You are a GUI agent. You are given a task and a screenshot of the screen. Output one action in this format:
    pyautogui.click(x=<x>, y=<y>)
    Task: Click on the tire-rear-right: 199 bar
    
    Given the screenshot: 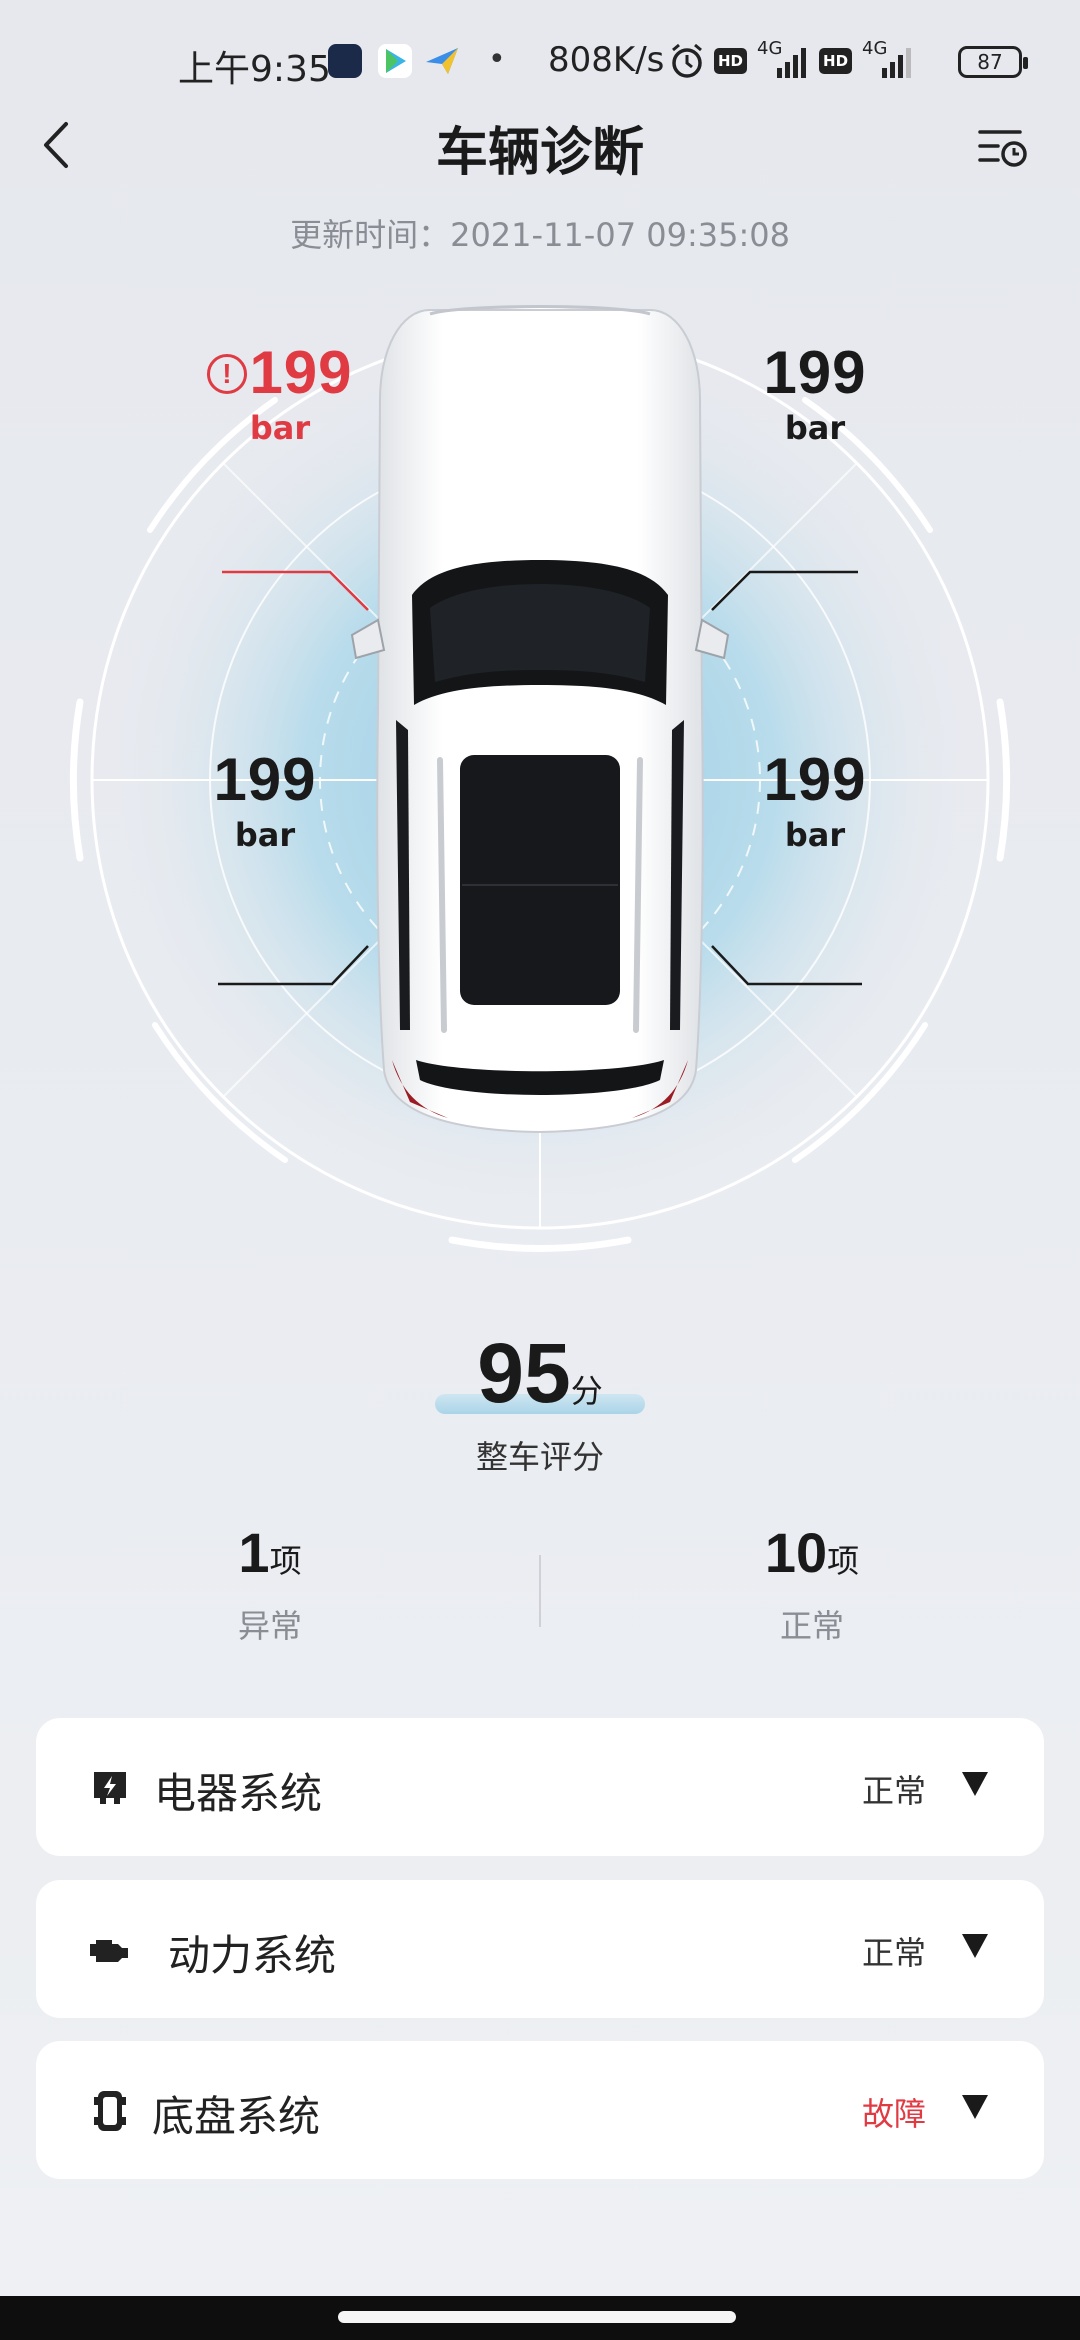 What is the action you would take?
    pyautogui.click(x=815, y=800)
    